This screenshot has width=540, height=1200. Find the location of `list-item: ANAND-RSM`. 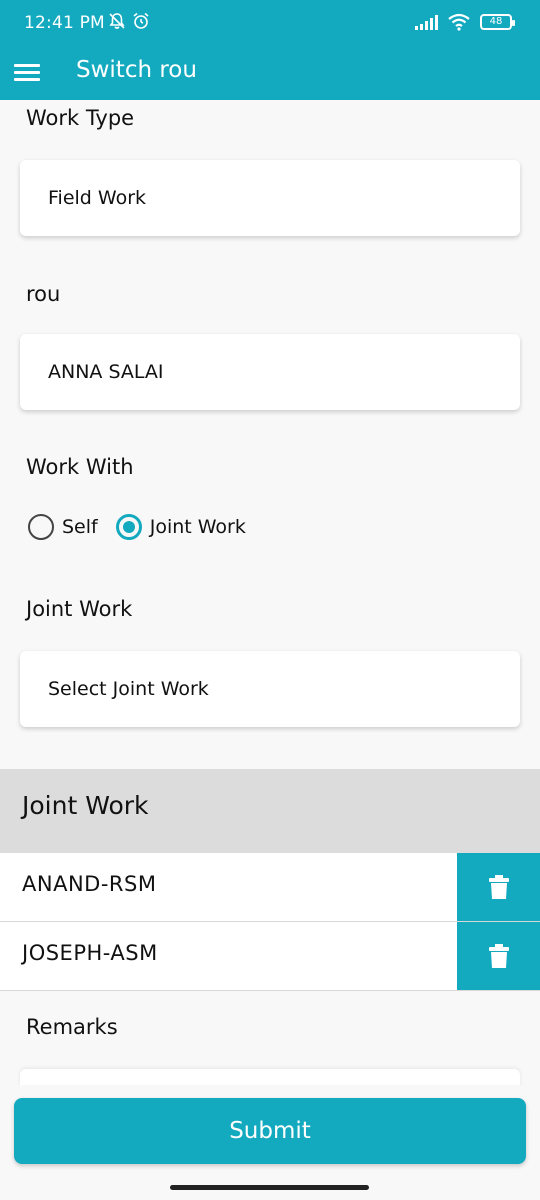

list-item: ANAND-RSM is located at coordinates (270, 887).